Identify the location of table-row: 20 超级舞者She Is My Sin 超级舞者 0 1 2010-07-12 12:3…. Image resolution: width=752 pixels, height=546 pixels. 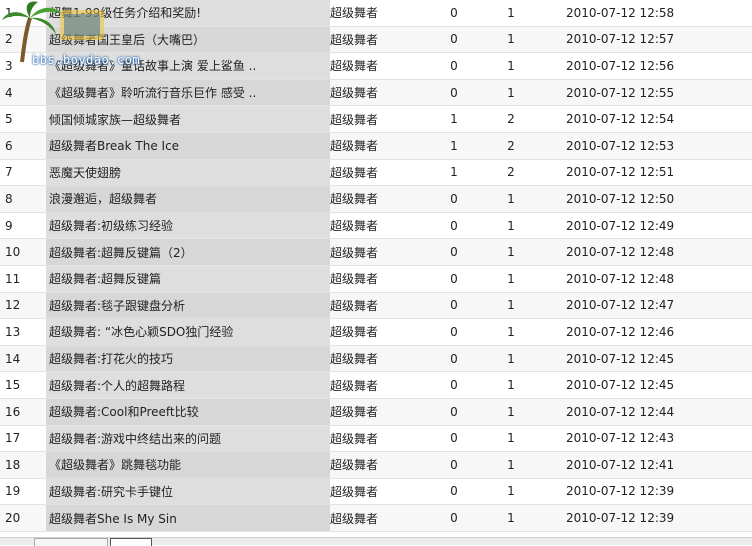
(376, 518).